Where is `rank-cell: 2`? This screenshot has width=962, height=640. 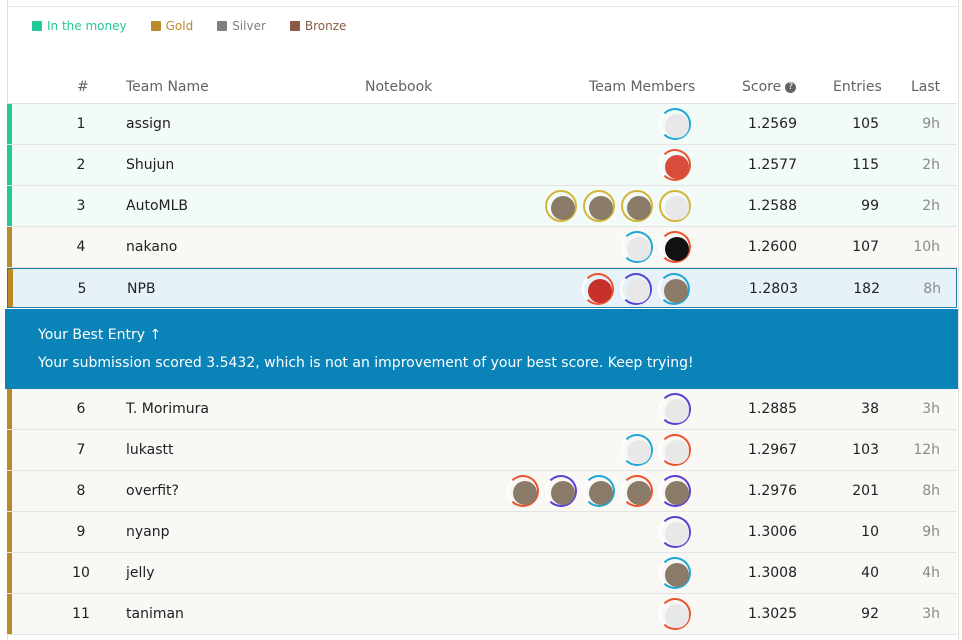
rank-cell: 2 is located at coordinates (81, 165).